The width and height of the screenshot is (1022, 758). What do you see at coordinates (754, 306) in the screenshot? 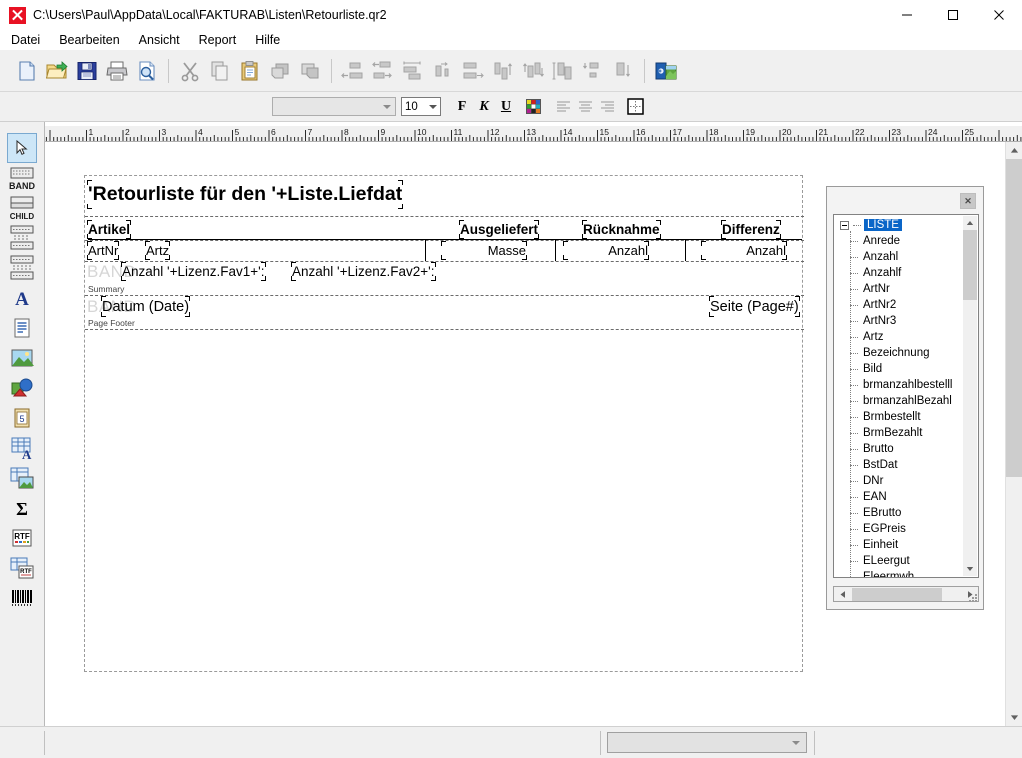
I see `footer-page-field: Seite (Page#)` at bounding box center [754, 306].